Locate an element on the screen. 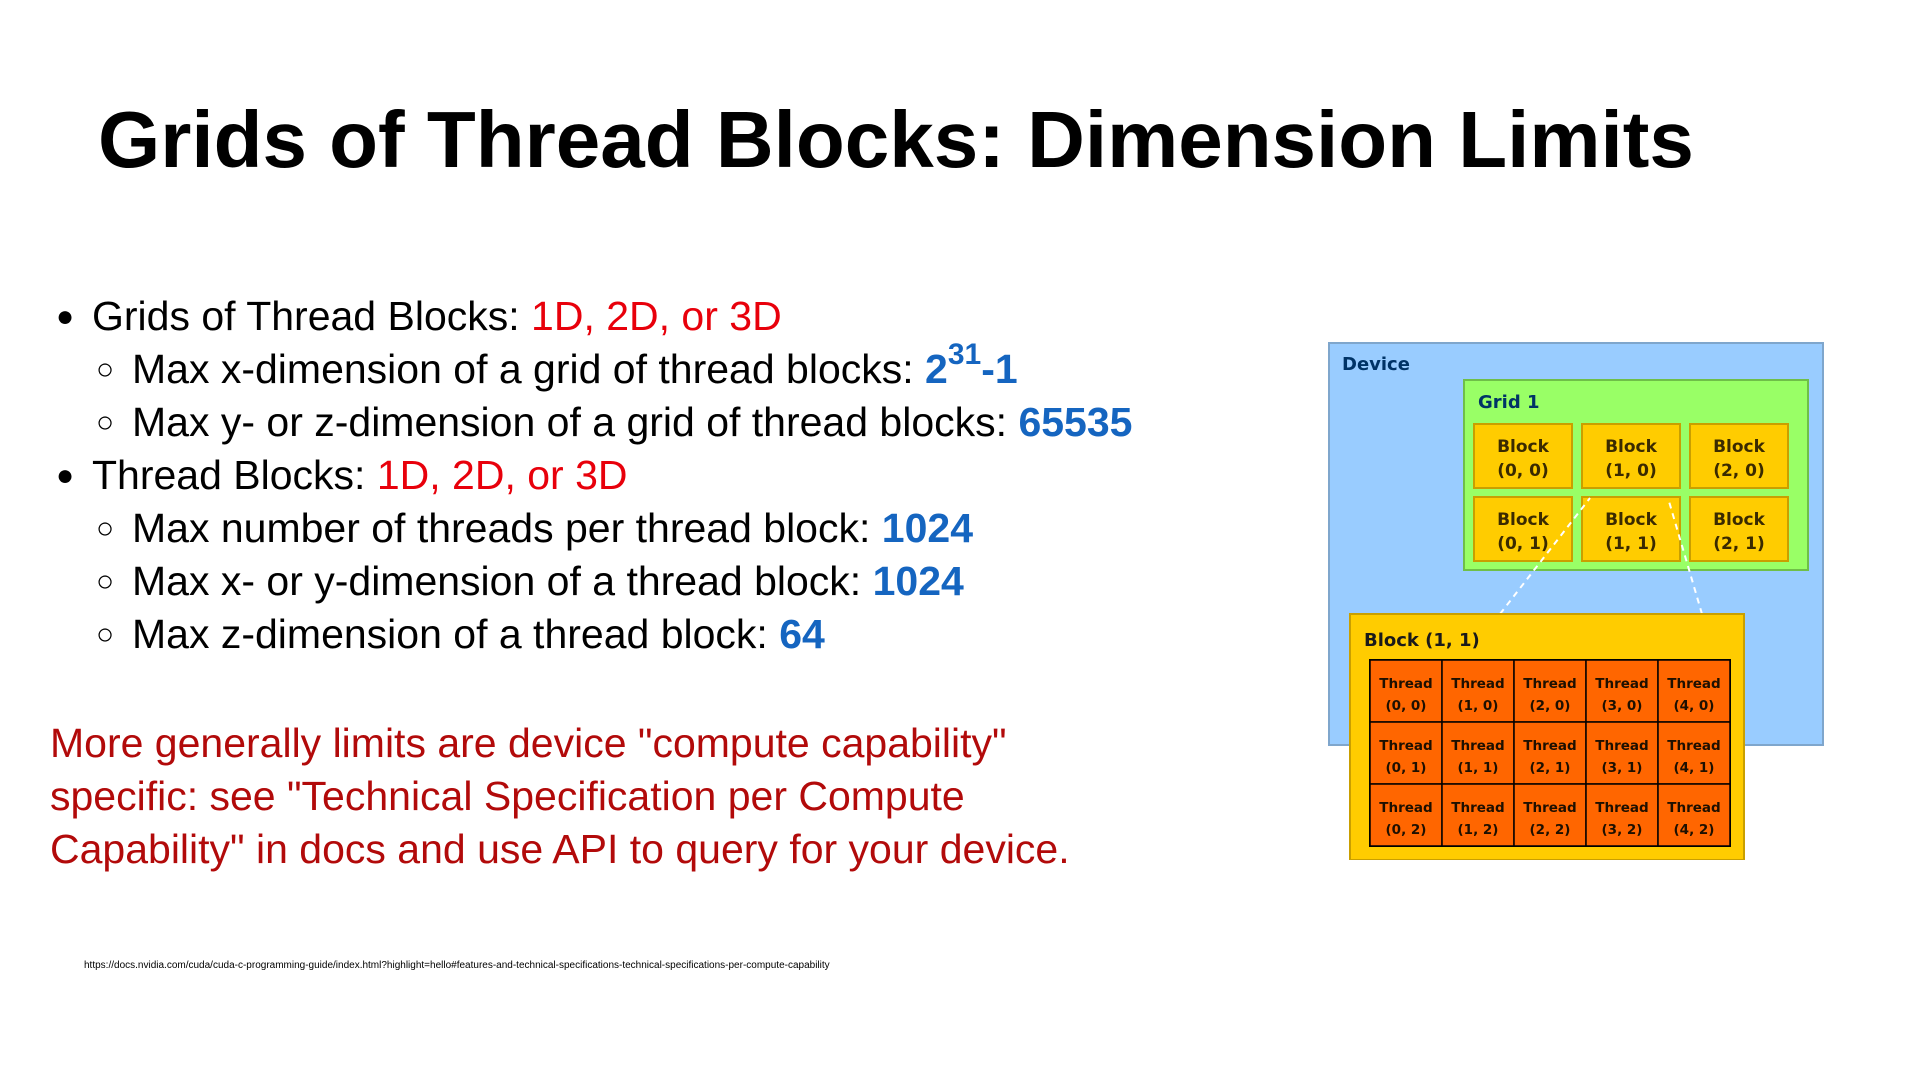  thread-cell-group: Thread (2, 0) is located at coordinates (1550, 691).